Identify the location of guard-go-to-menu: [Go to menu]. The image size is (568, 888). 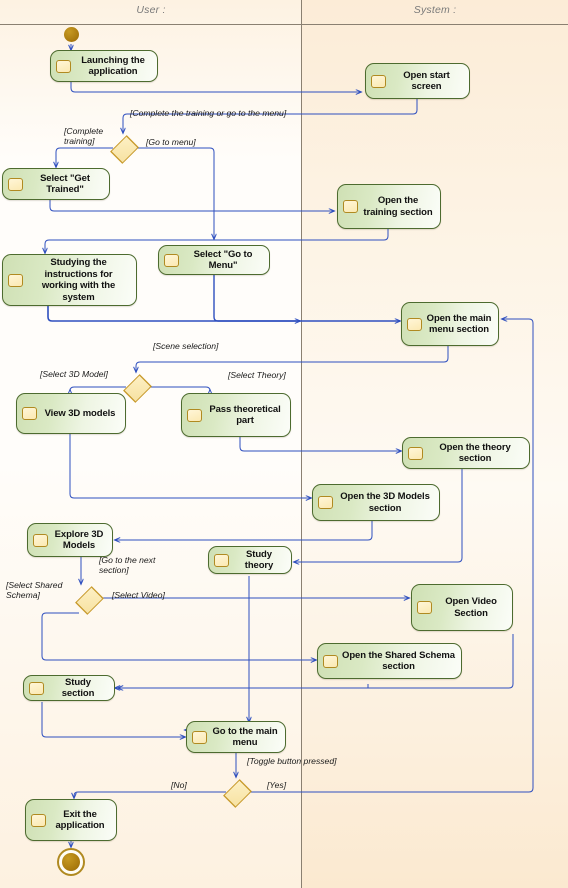
(171, 142).